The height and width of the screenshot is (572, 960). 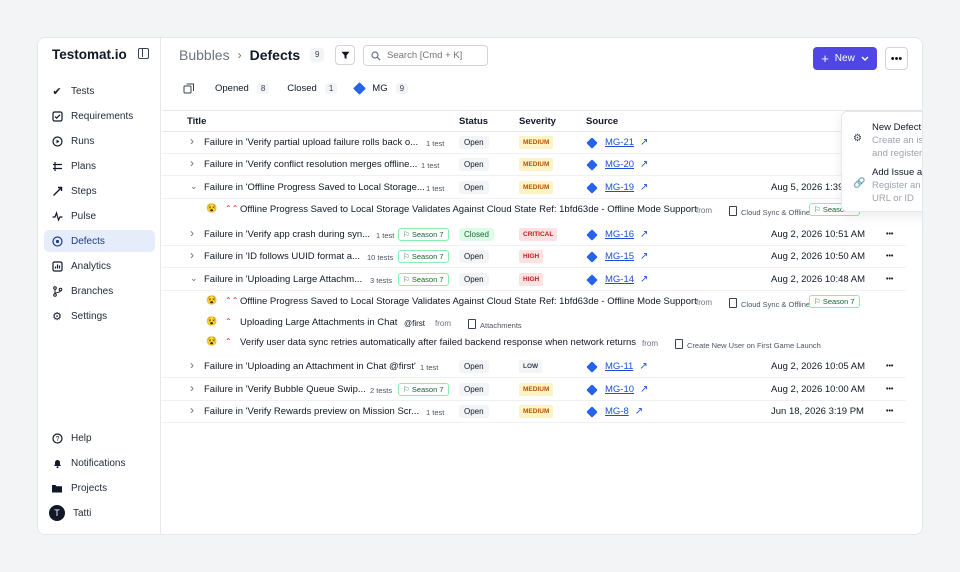 I want to click on search-box, so click(x=425, y=55).